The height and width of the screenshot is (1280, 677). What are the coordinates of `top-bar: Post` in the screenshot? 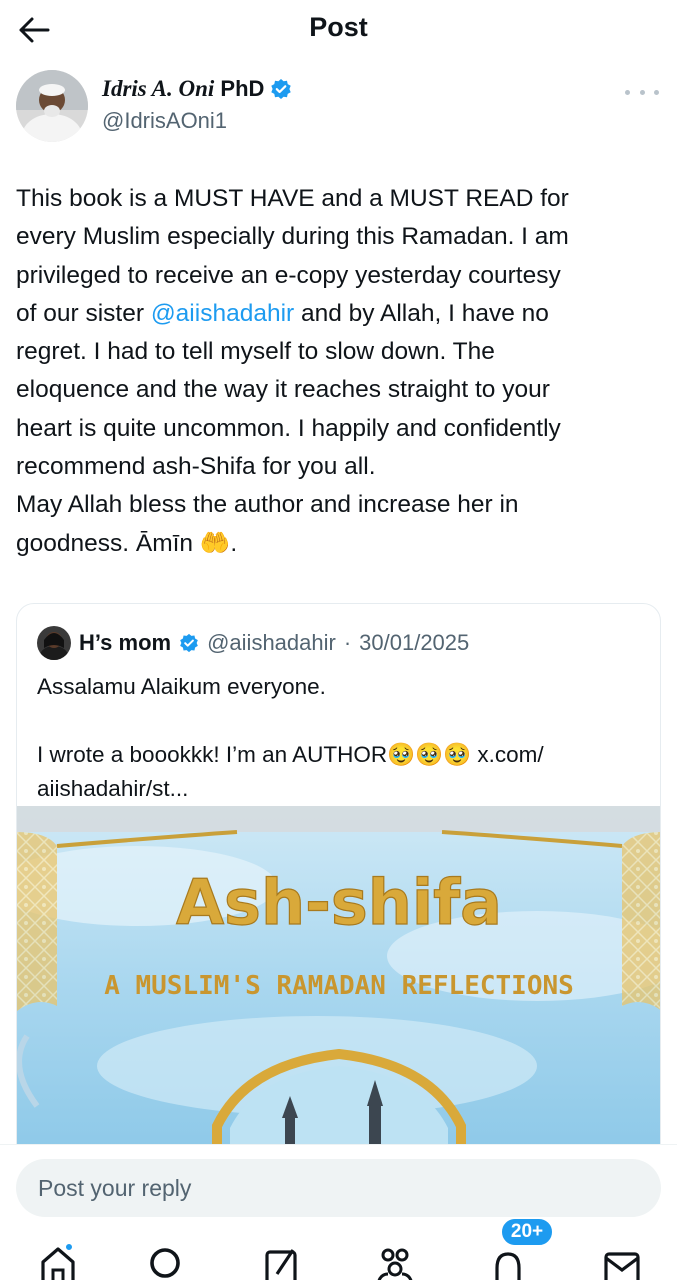 It's located at (338, 30).